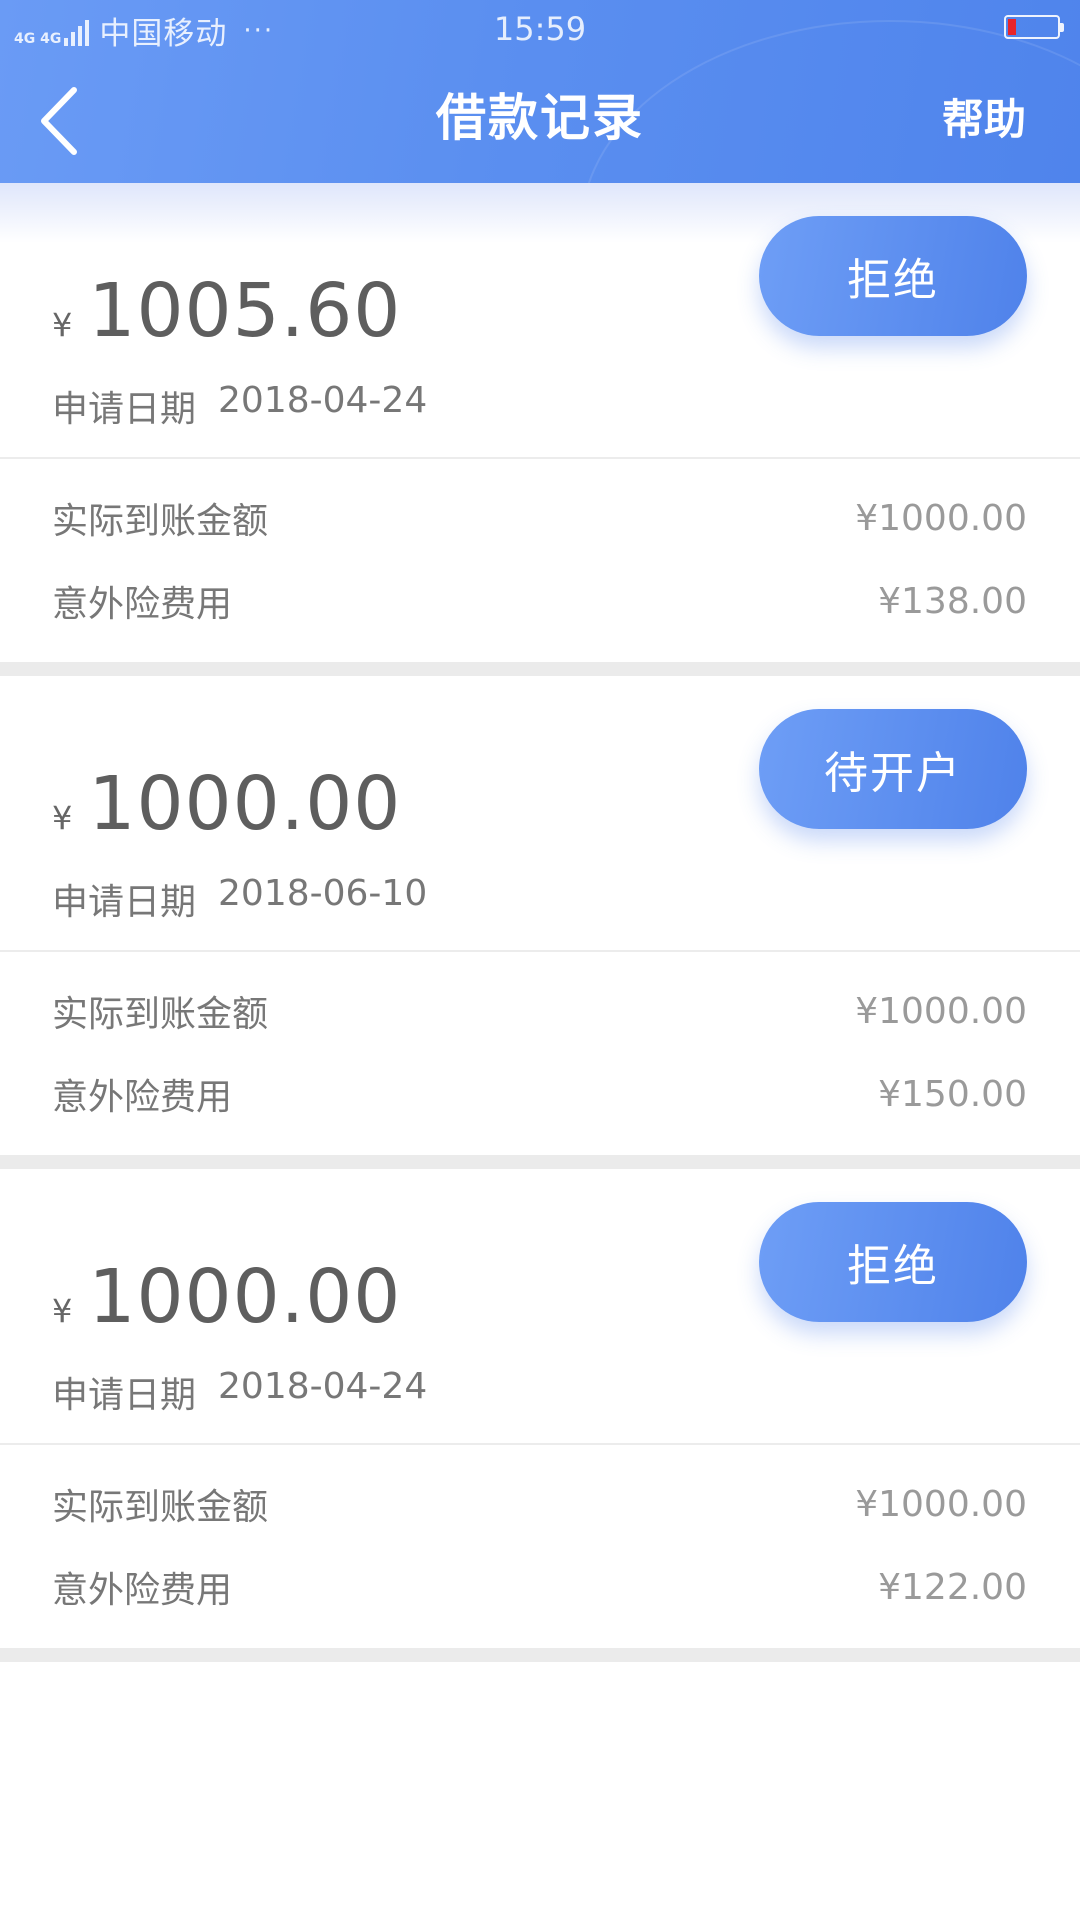 This screenshot has height=1920, width=1080. What do you see at coordinates (1034, 27) in the screenshot?
I see `battery-icon` at bounding box center [1034, 27].